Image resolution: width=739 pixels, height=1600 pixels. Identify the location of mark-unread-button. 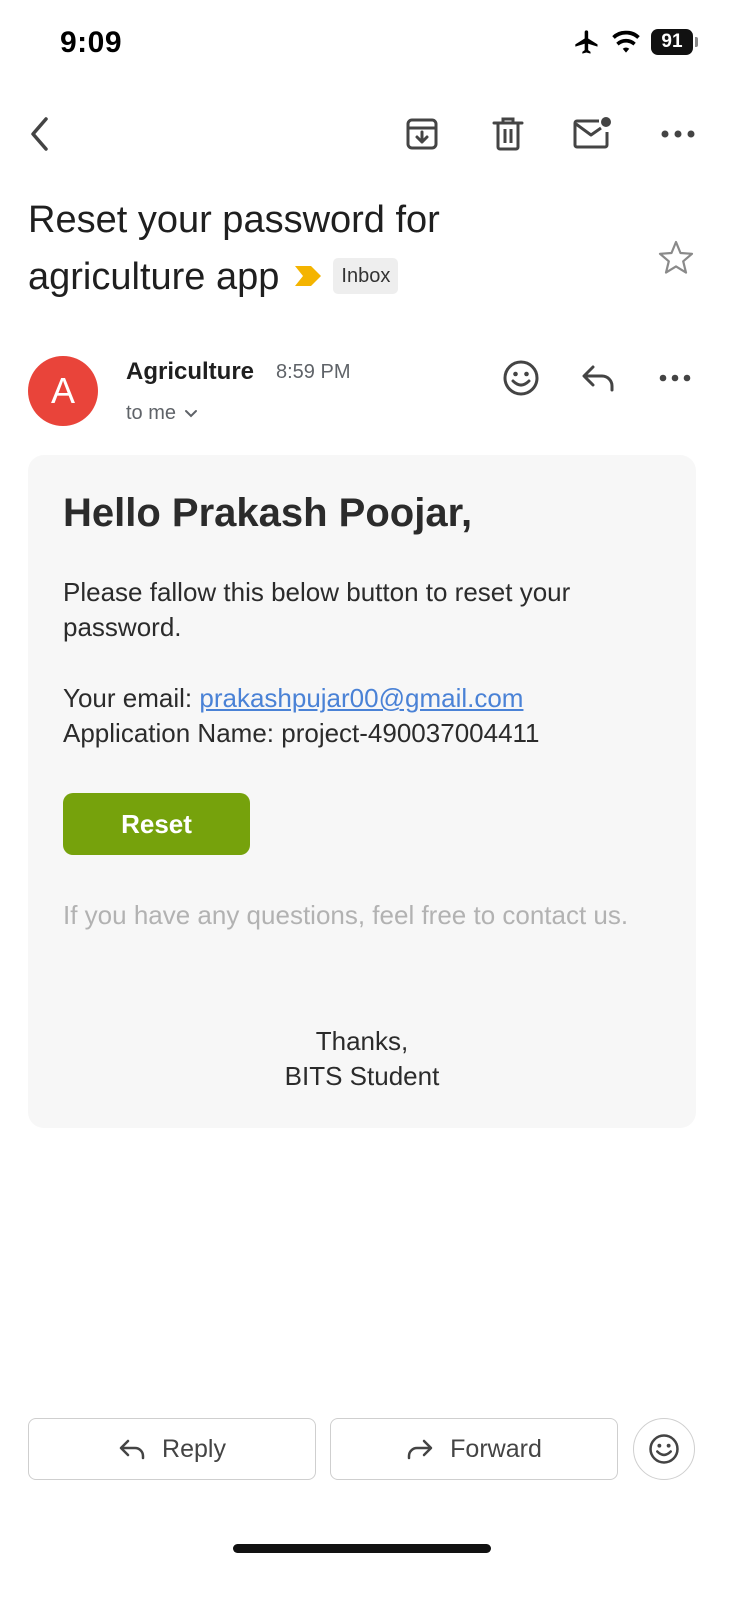
(592, 134).